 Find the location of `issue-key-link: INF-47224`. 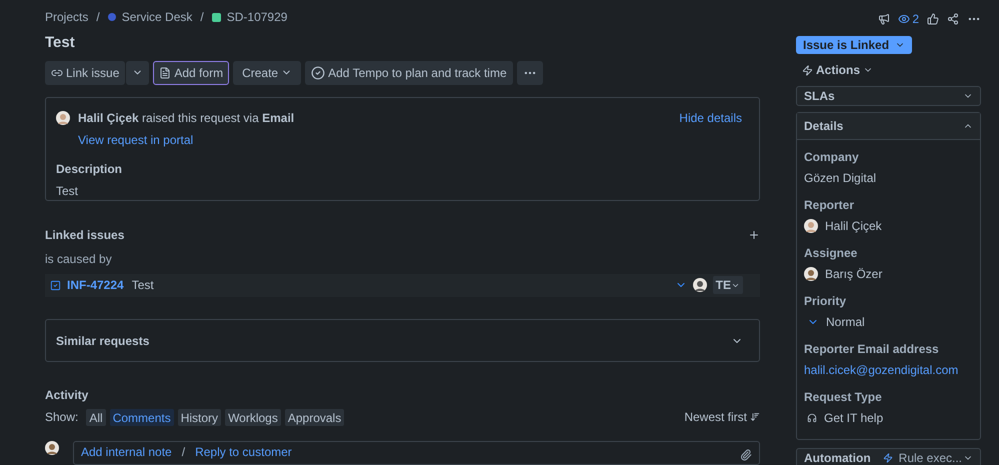

issue-key-link: INF-47224 is located at coordinates (95, 285).